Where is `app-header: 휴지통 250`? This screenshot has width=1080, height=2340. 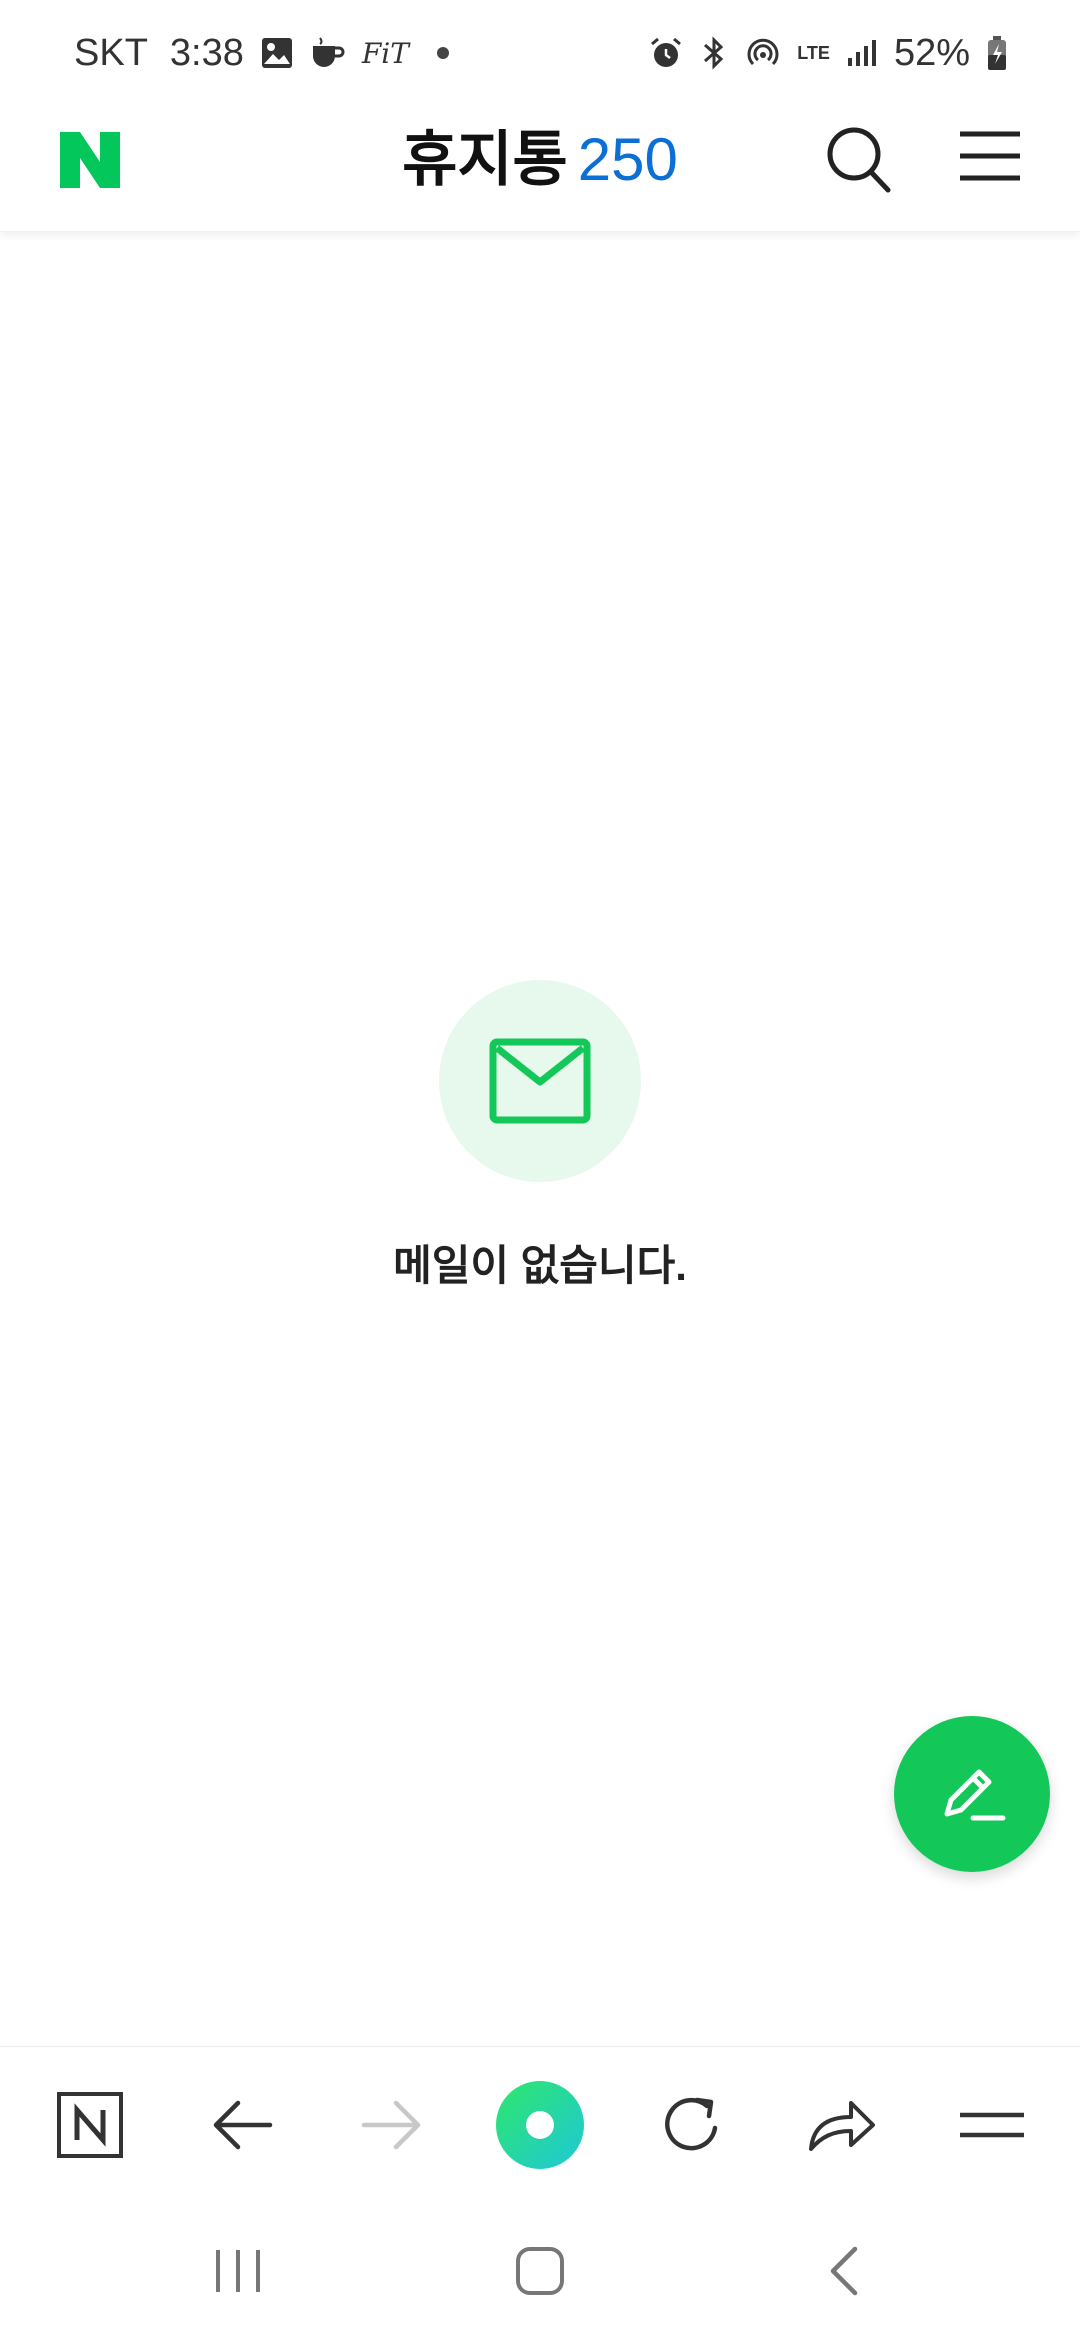
app-header: 휴지통 250 is located at coordinates (540, 169).